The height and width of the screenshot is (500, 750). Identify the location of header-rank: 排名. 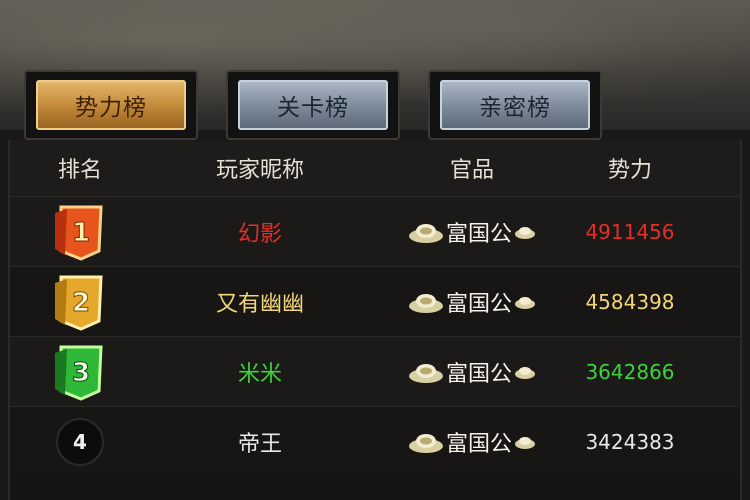
(79, 170).